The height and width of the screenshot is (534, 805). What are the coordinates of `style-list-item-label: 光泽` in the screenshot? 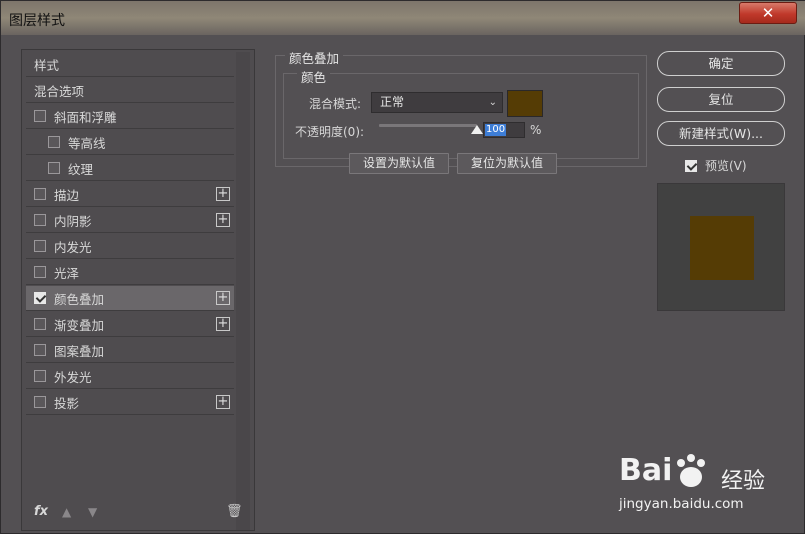 It's located at (67, 273).